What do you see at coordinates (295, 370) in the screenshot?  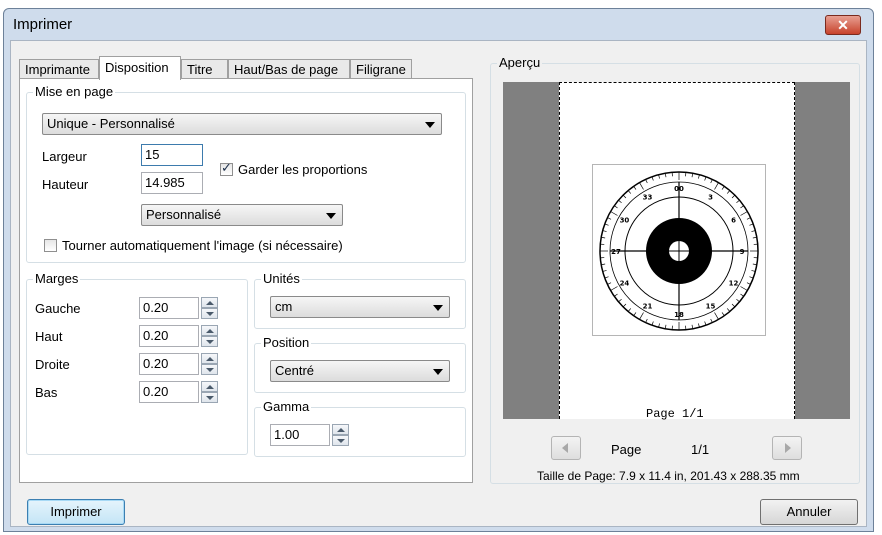 I see `position-value: Centré` at bounding box center [295, 370].